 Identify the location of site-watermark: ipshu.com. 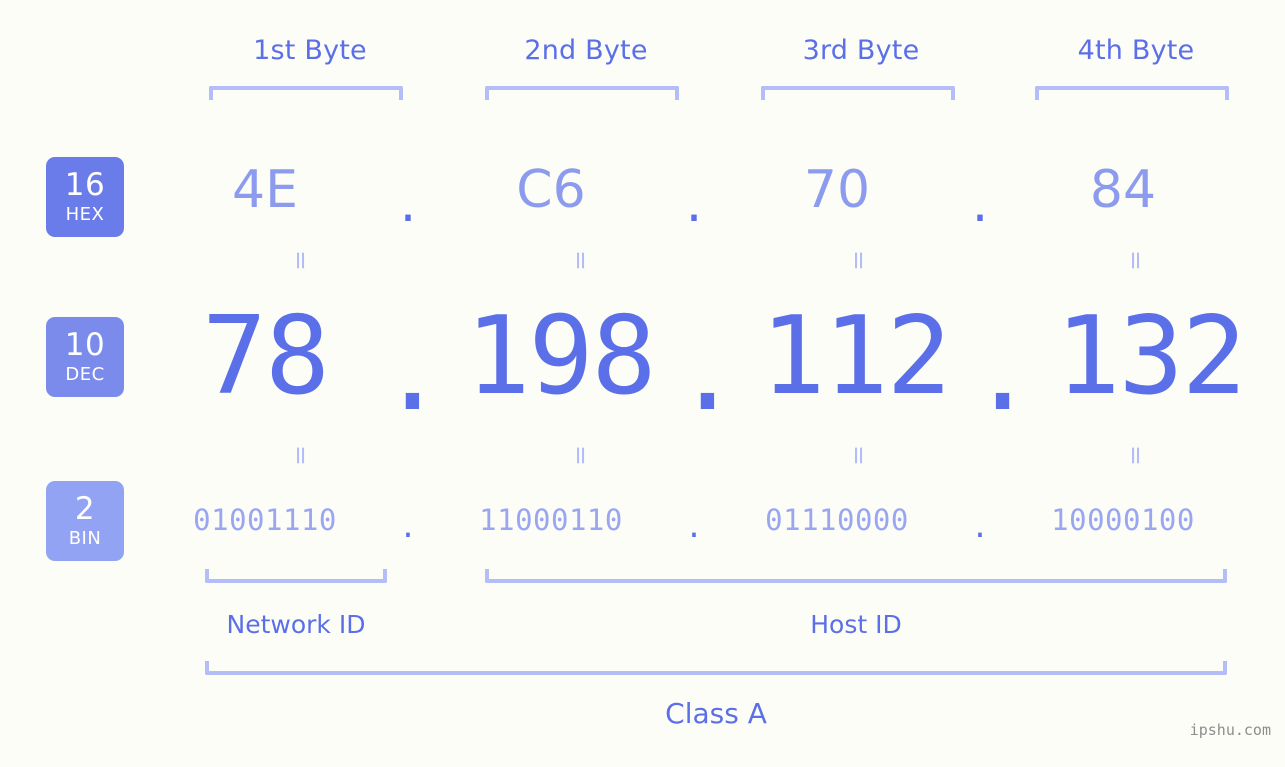
(1230, 730).